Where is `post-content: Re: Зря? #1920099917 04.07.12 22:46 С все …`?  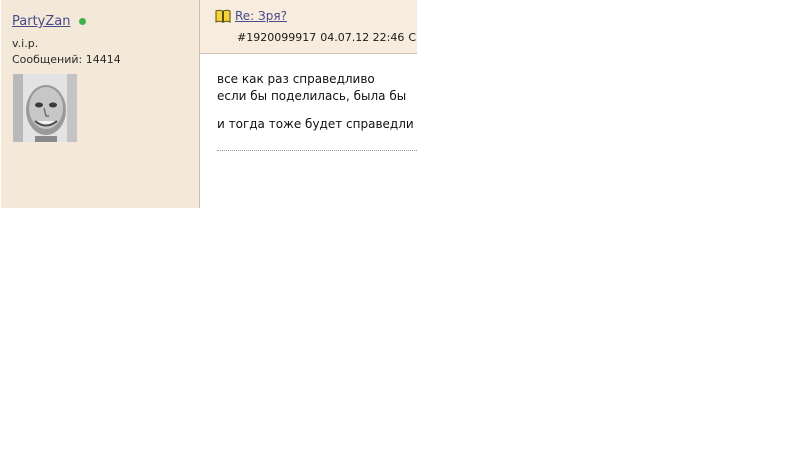
post-content: Re: Зря? #1920099917 04.07.12 22:46 С все … is located at coordinates (308, 104).